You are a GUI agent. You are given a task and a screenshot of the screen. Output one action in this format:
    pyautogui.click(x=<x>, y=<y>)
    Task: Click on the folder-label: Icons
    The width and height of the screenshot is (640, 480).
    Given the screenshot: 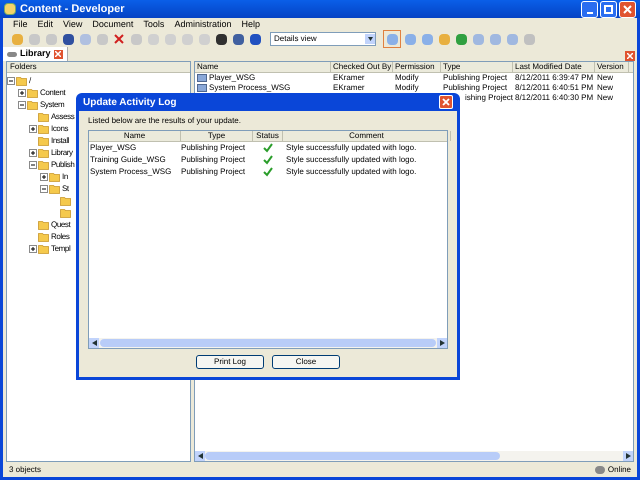 What is the action you would take?
    pyautogui.click(x=59, y=129)
    